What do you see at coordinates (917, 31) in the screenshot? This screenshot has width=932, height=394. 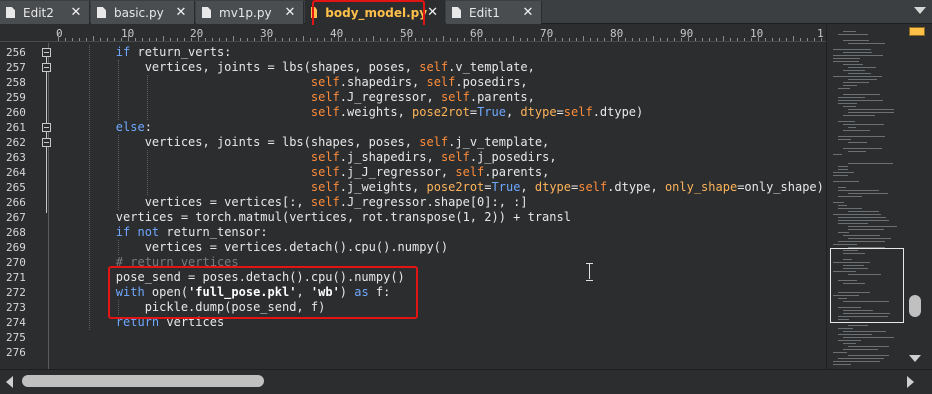 I see `split-view-button` at bounding box center [917, 31].